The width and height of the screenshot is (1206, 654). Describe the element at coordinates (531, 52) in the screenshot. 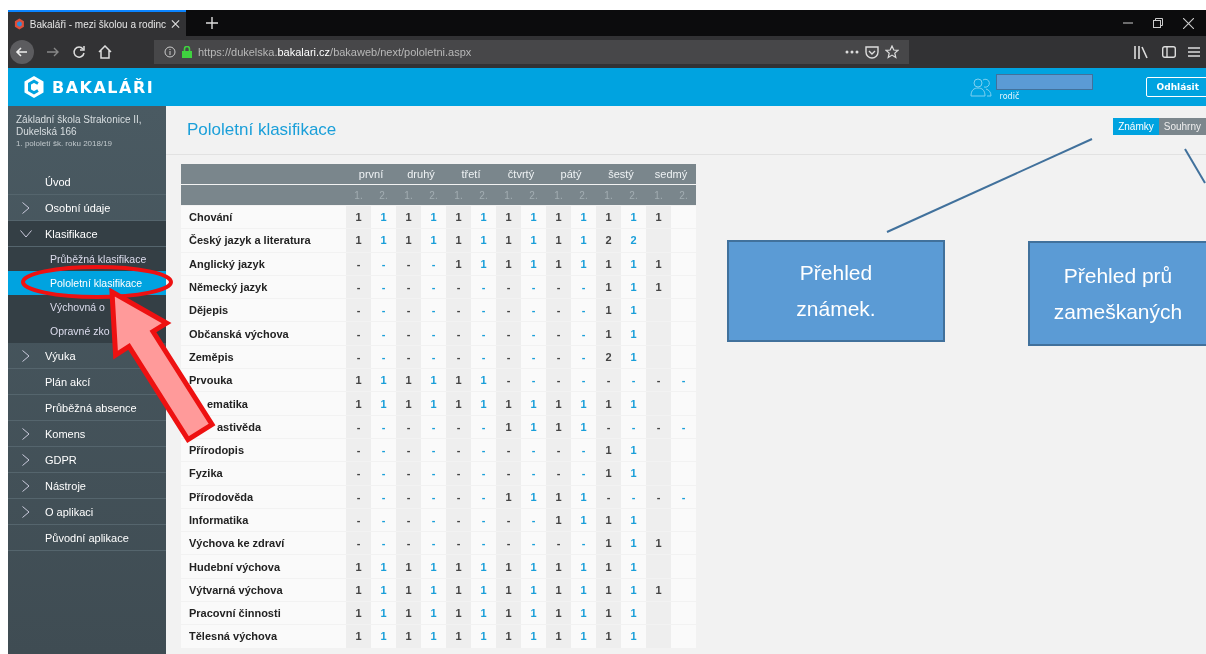

I see `address-bar: https://dukelska.bakalari.cz/bakaweb/next/pololetni.aspx` at that location.